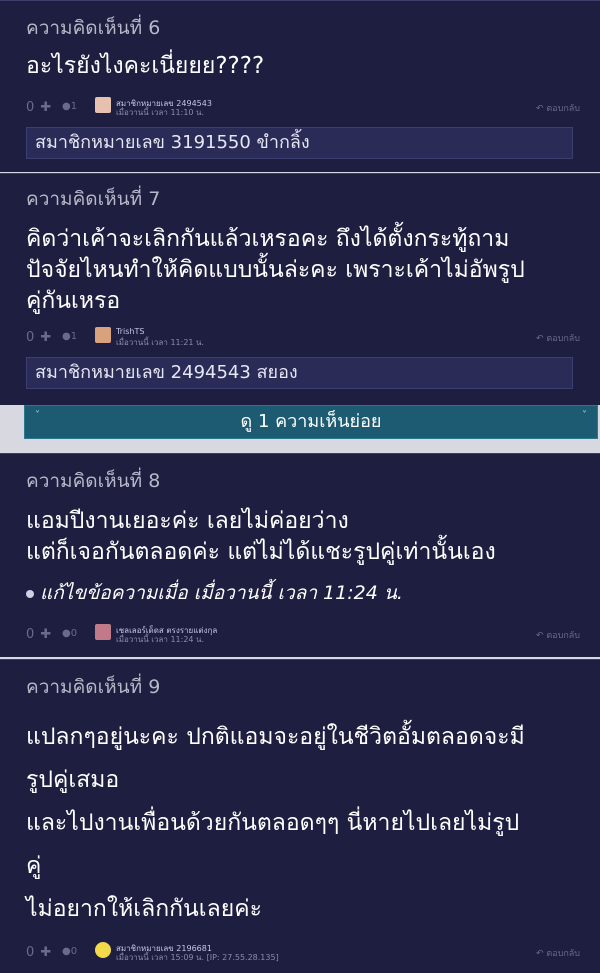 The height and width of the screenshot is (973, 600). What do you see at coordinates (144, 909) in the screenshot?
I see `comment-line: ไม่อยากให้เลิกกันเลยค่ะ` at bounding box center [144, 909].